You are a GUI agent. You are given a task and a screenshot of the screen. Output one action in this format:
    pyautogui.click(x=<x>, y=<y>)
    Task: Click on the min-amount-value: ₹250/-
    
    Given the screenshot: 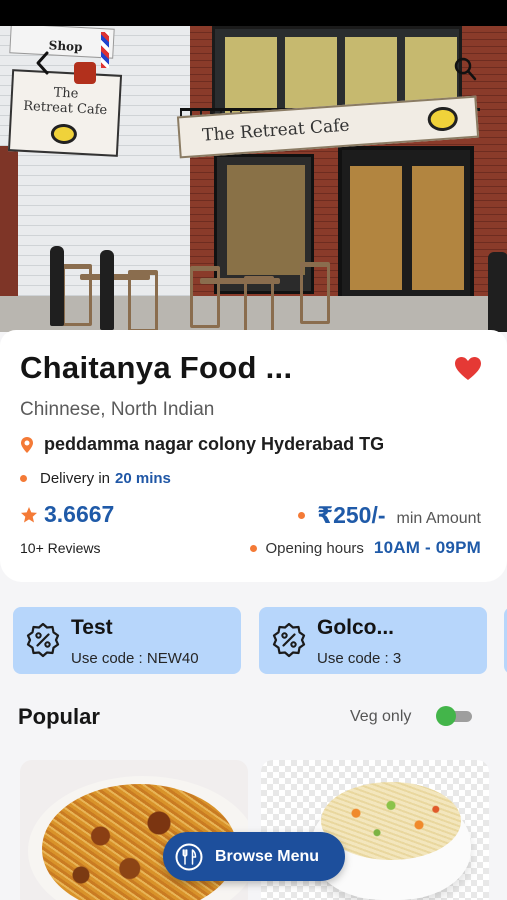 What is the action you would take?
    pyautogui.click(x=351, y=515)
    